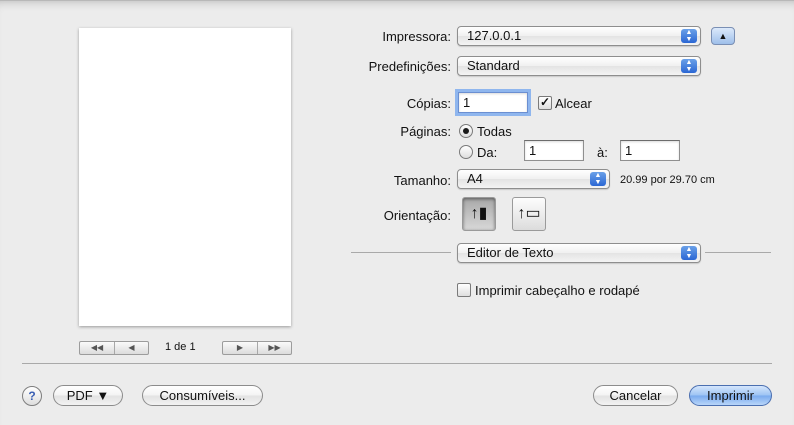 Image resolution: width=794 pixels, height=425 pixels. I want to click on pages-to-value: 1, so click(629, 150).